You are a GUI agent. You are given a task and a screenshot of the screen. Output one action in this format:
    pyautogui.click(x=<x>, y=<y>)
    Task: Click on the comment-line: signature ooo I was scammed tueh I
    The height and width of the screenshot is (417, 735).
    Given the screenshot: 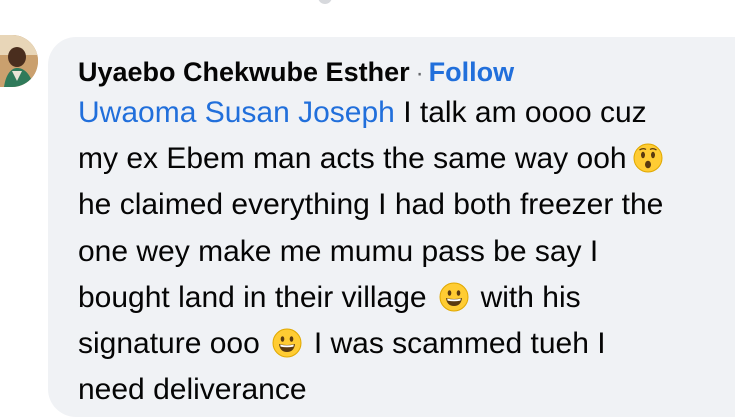 What is the action you would take?
    pyautogui.click(x=406, y=344)
    